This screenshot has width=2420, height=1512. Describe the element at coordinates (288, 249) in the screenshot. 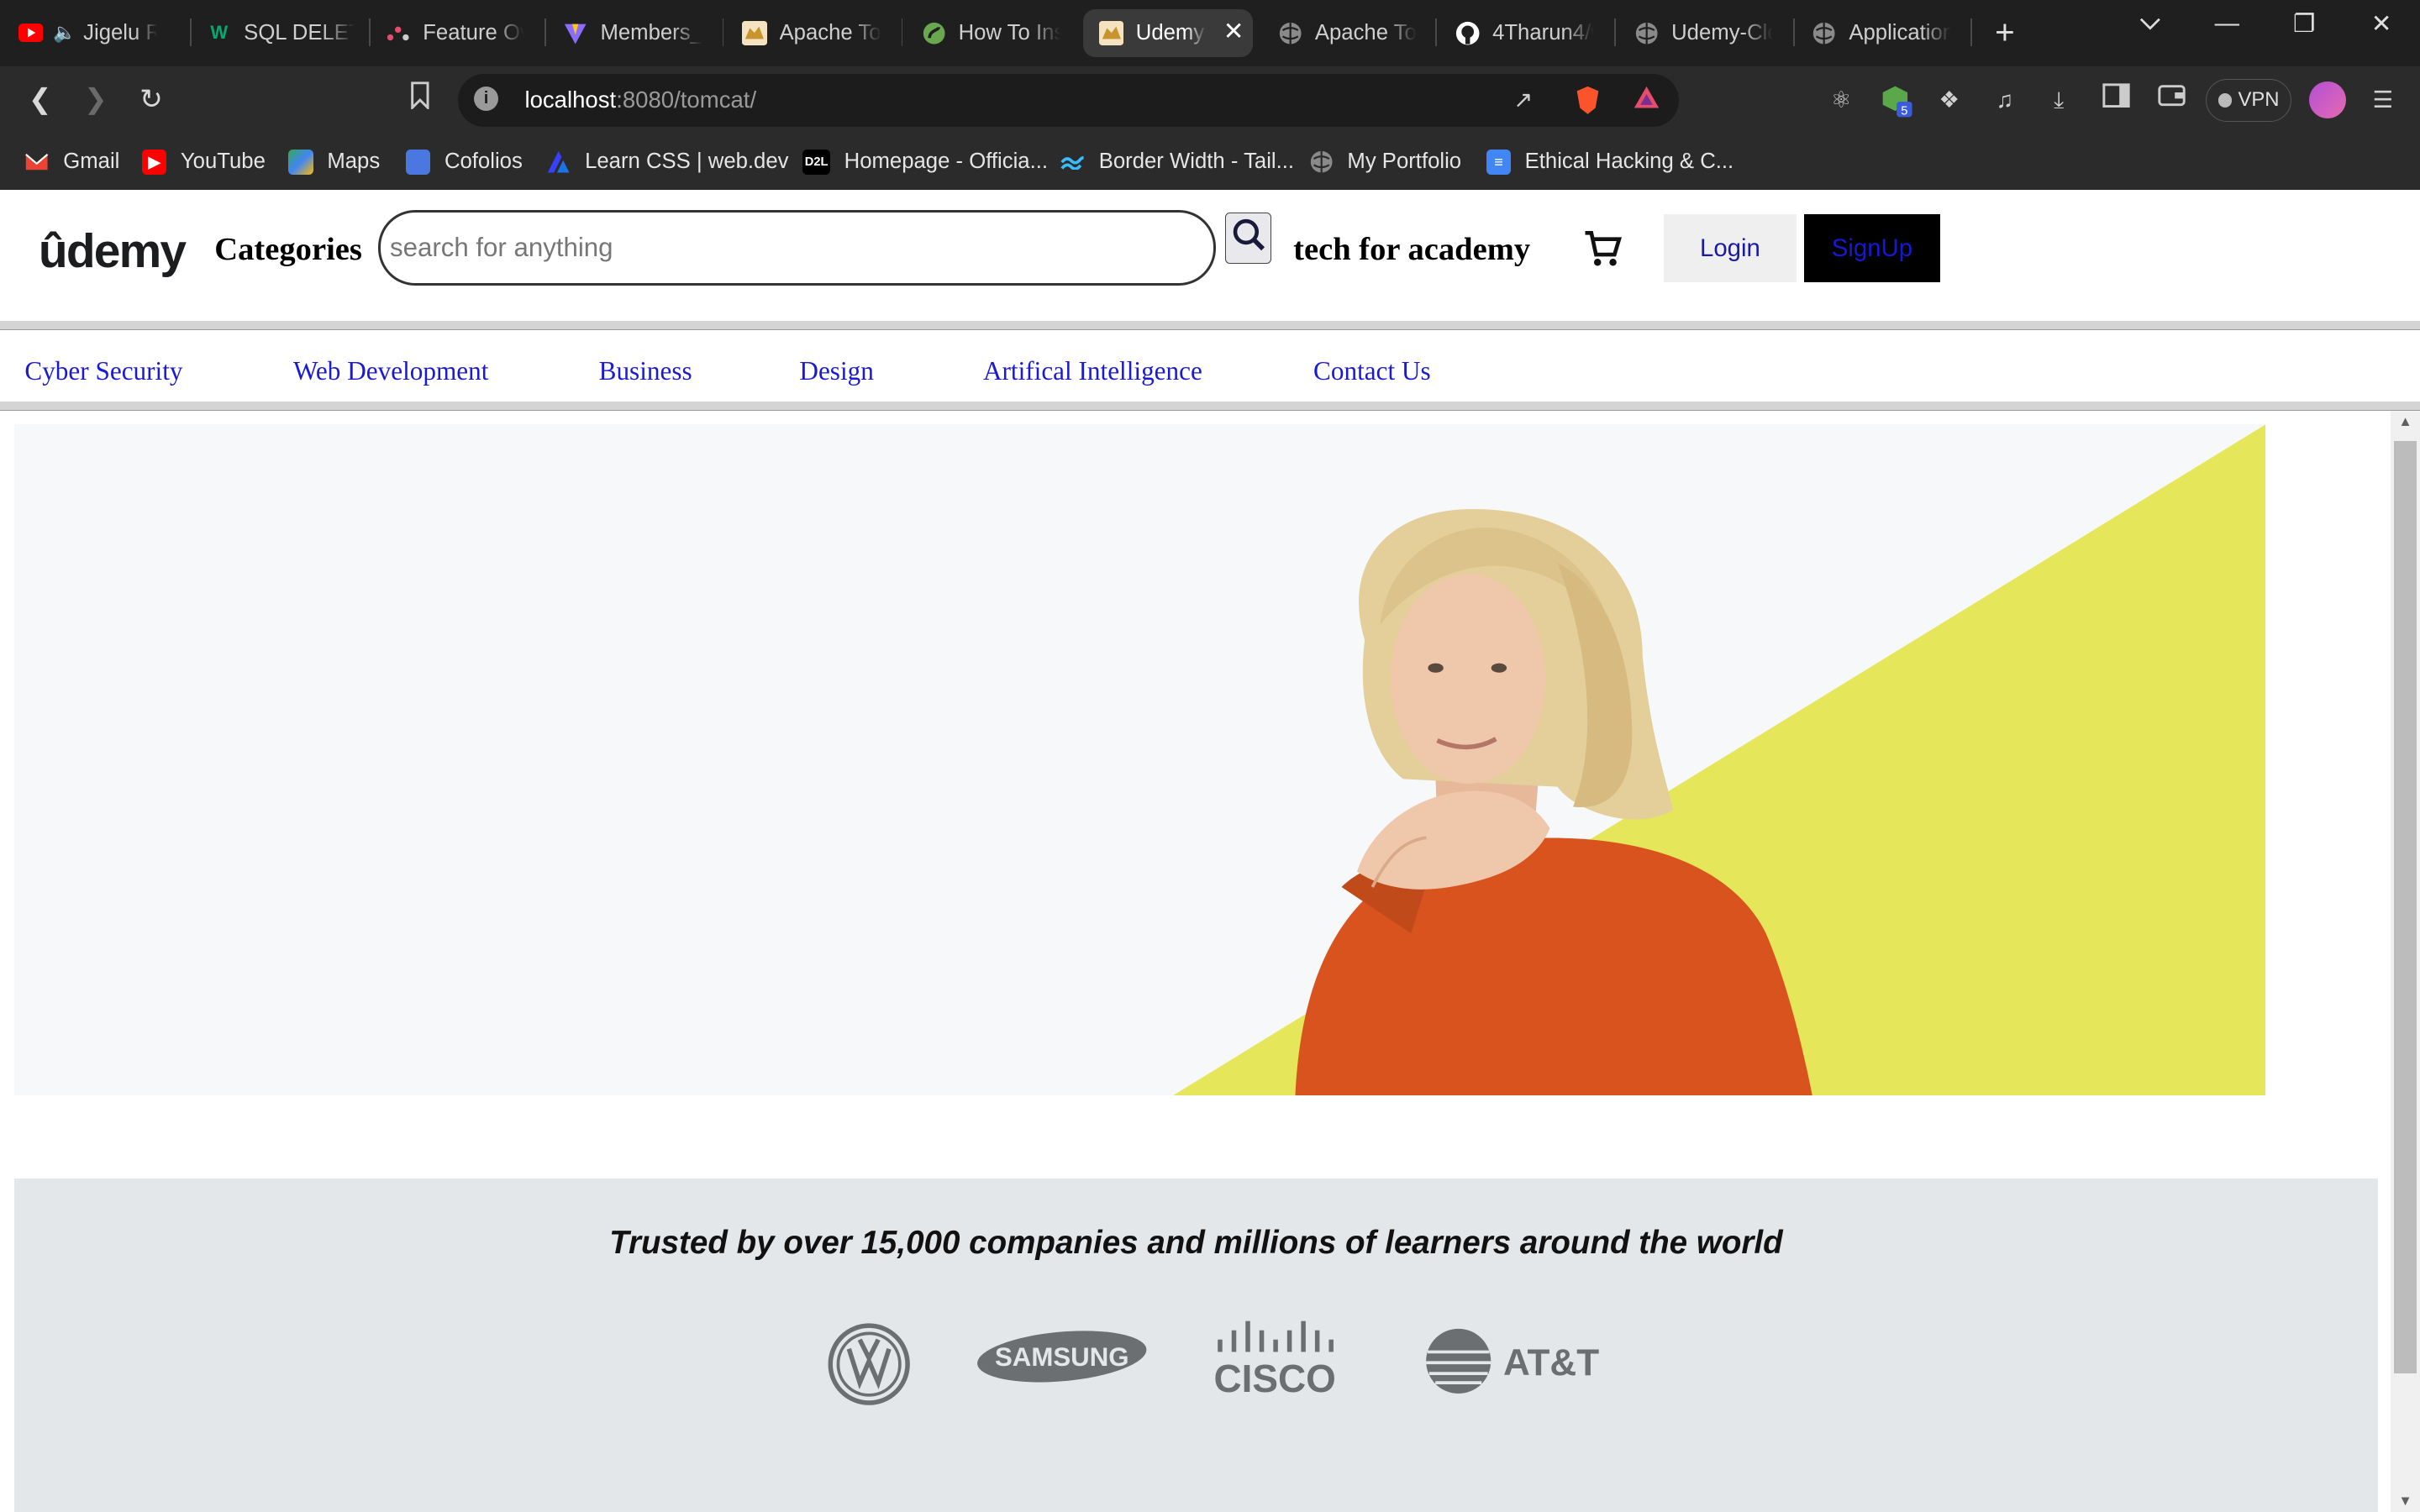

I see `categories-label: Categories` at that location.